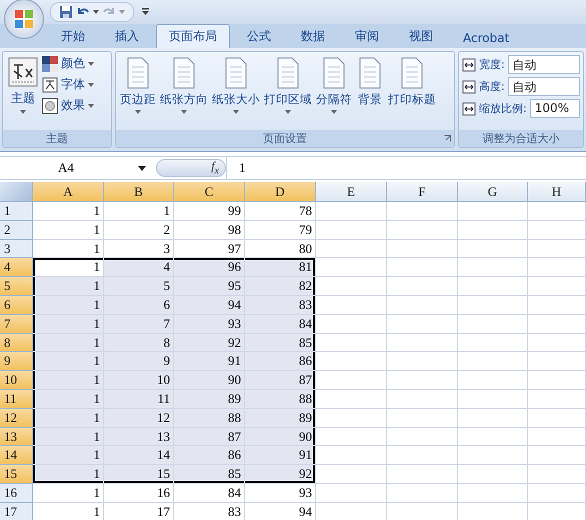 The width and height of the screenshot is (586, 520). I want to click on field-label: 宽度:, so click(492, 64).